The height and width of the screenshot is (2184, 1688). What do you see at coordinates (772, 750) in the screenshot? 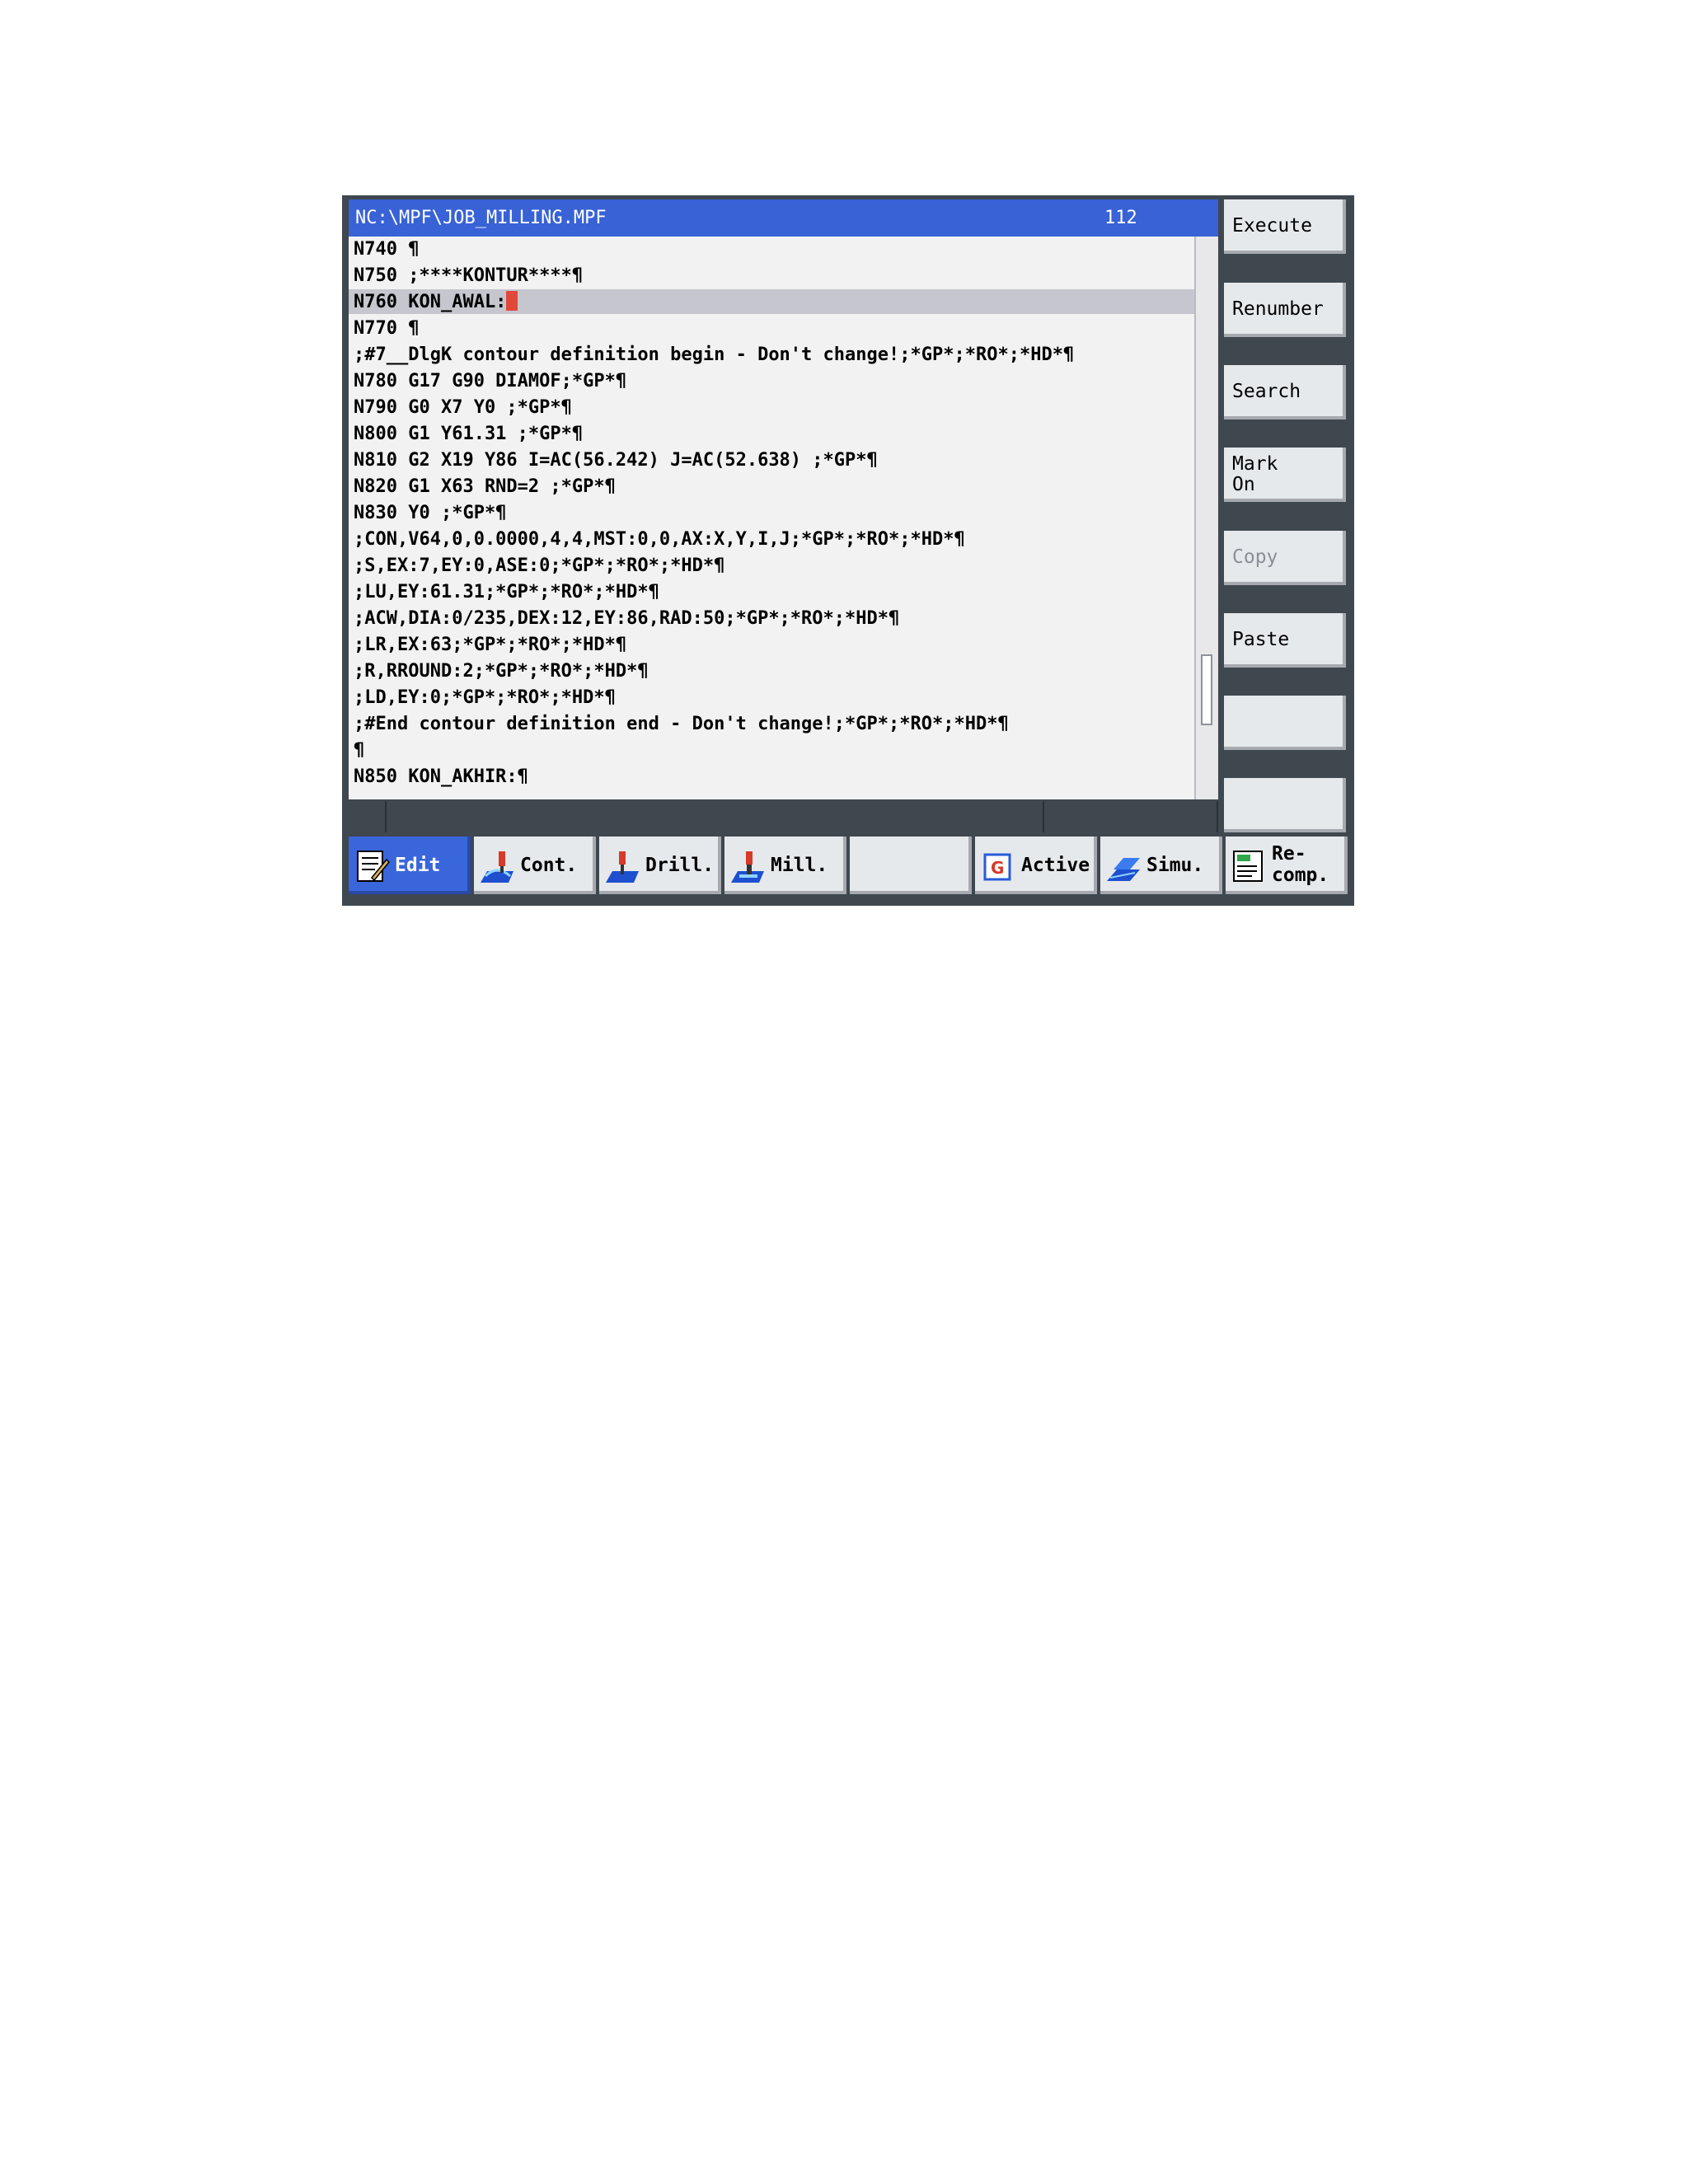
I see `code-line: ¶` at bounding box center [772, 750].